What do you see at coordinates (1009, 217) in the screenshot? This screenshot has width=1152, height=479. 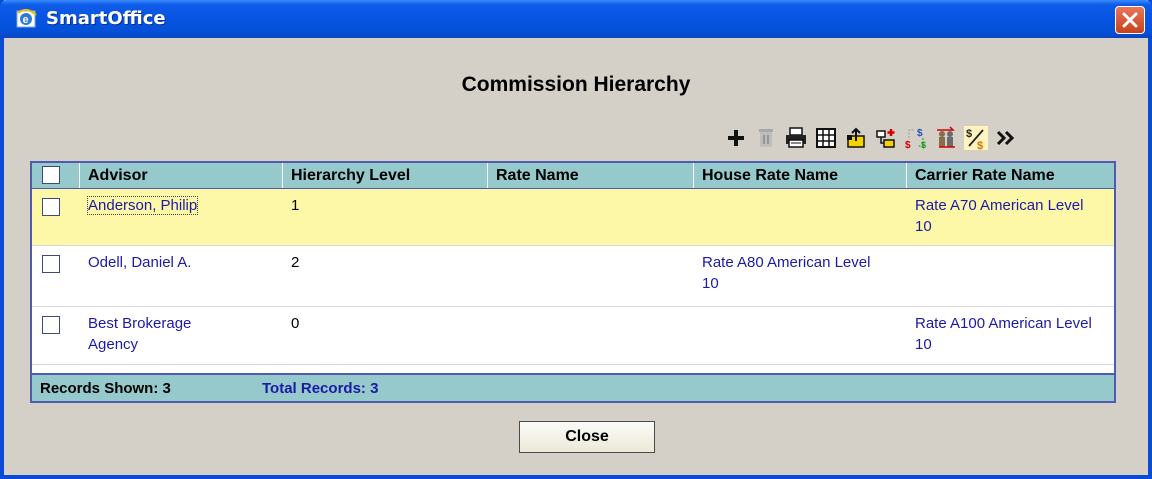 I see `carrier-rate-name: Rate A70 American Level 10` at bounding box center [1009, 217].